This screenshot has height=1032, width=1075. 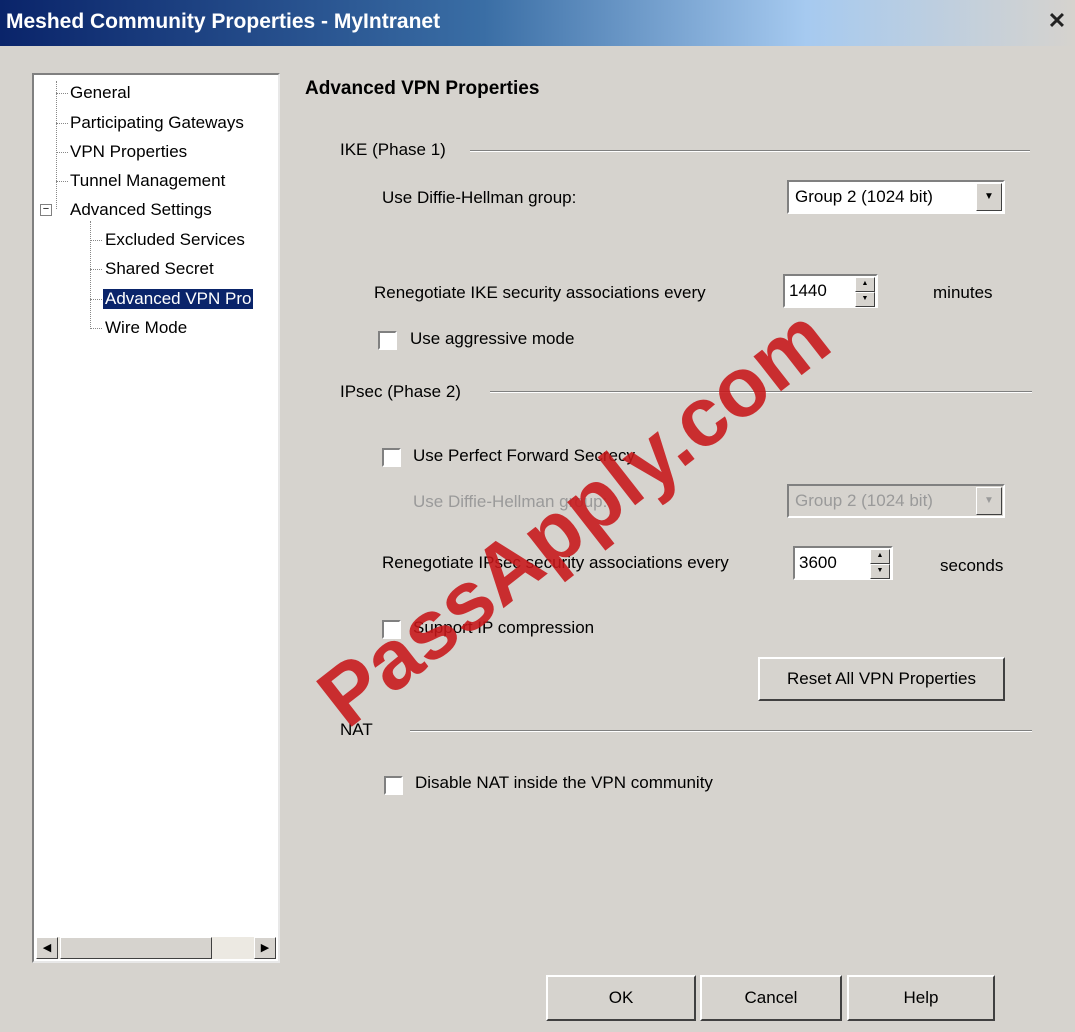 I want to click on pfs-dh-label: Use Diffie-Hellman group:, so click(x=510, y=501).